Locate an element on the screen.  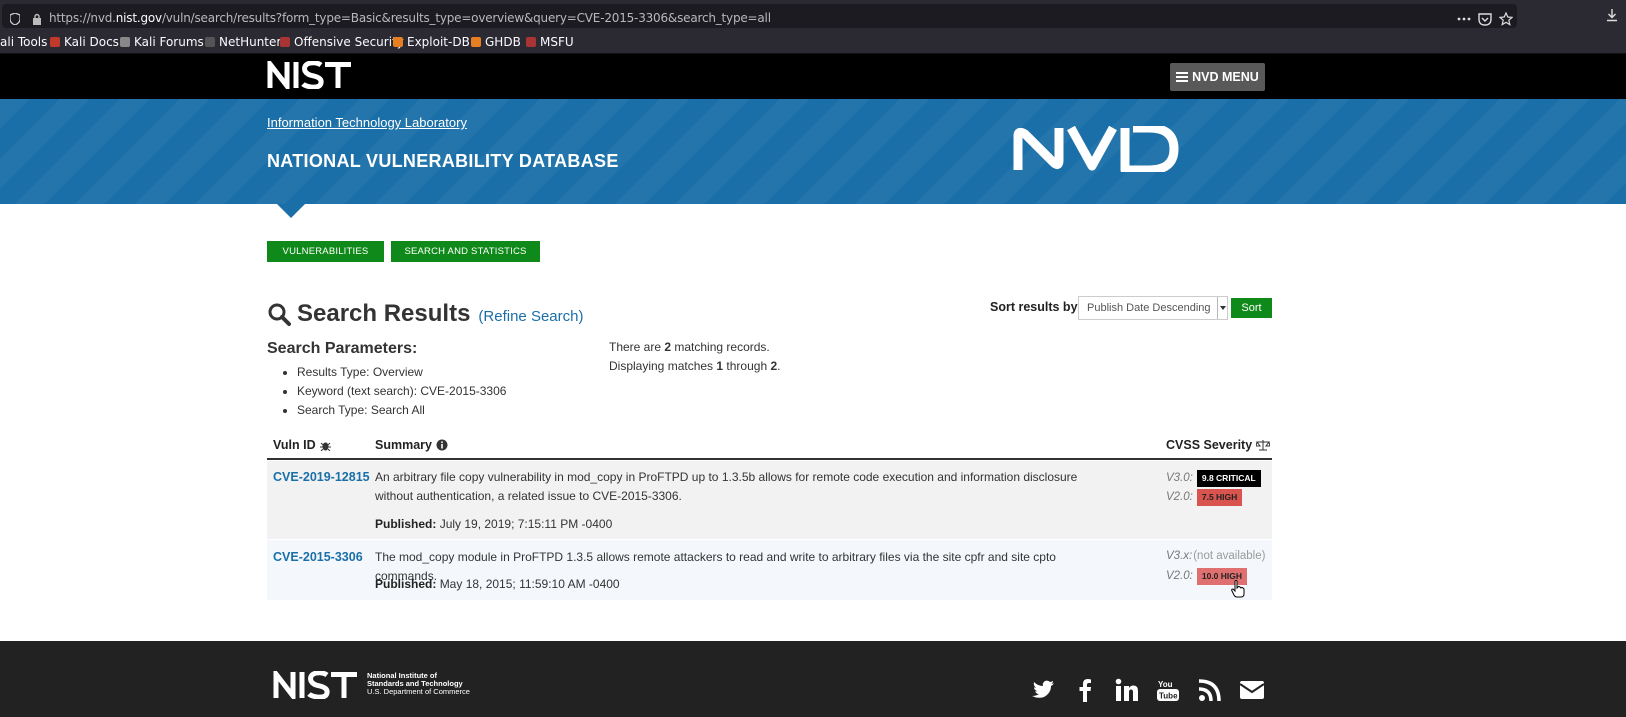
sort-label: Sort results by: is located at coordinates (1036, 307).